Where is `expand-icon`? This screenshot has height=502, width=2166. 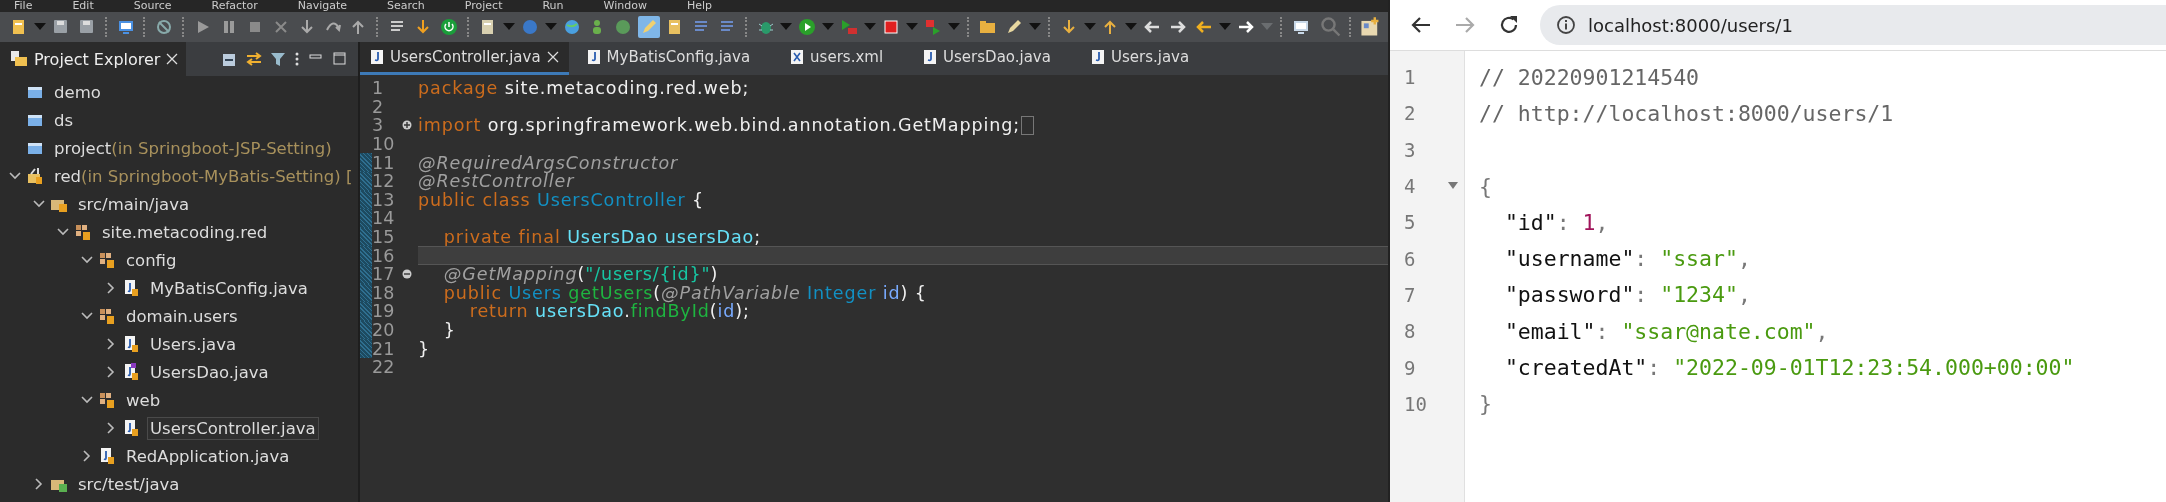
expand-icon is located at coordinates (407, 125).